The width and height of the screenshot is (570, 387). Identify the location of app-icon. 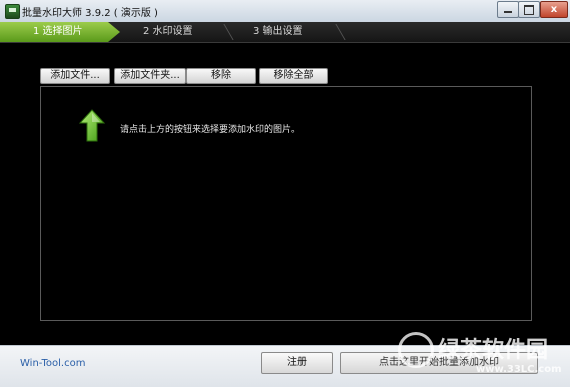
(12, 11).